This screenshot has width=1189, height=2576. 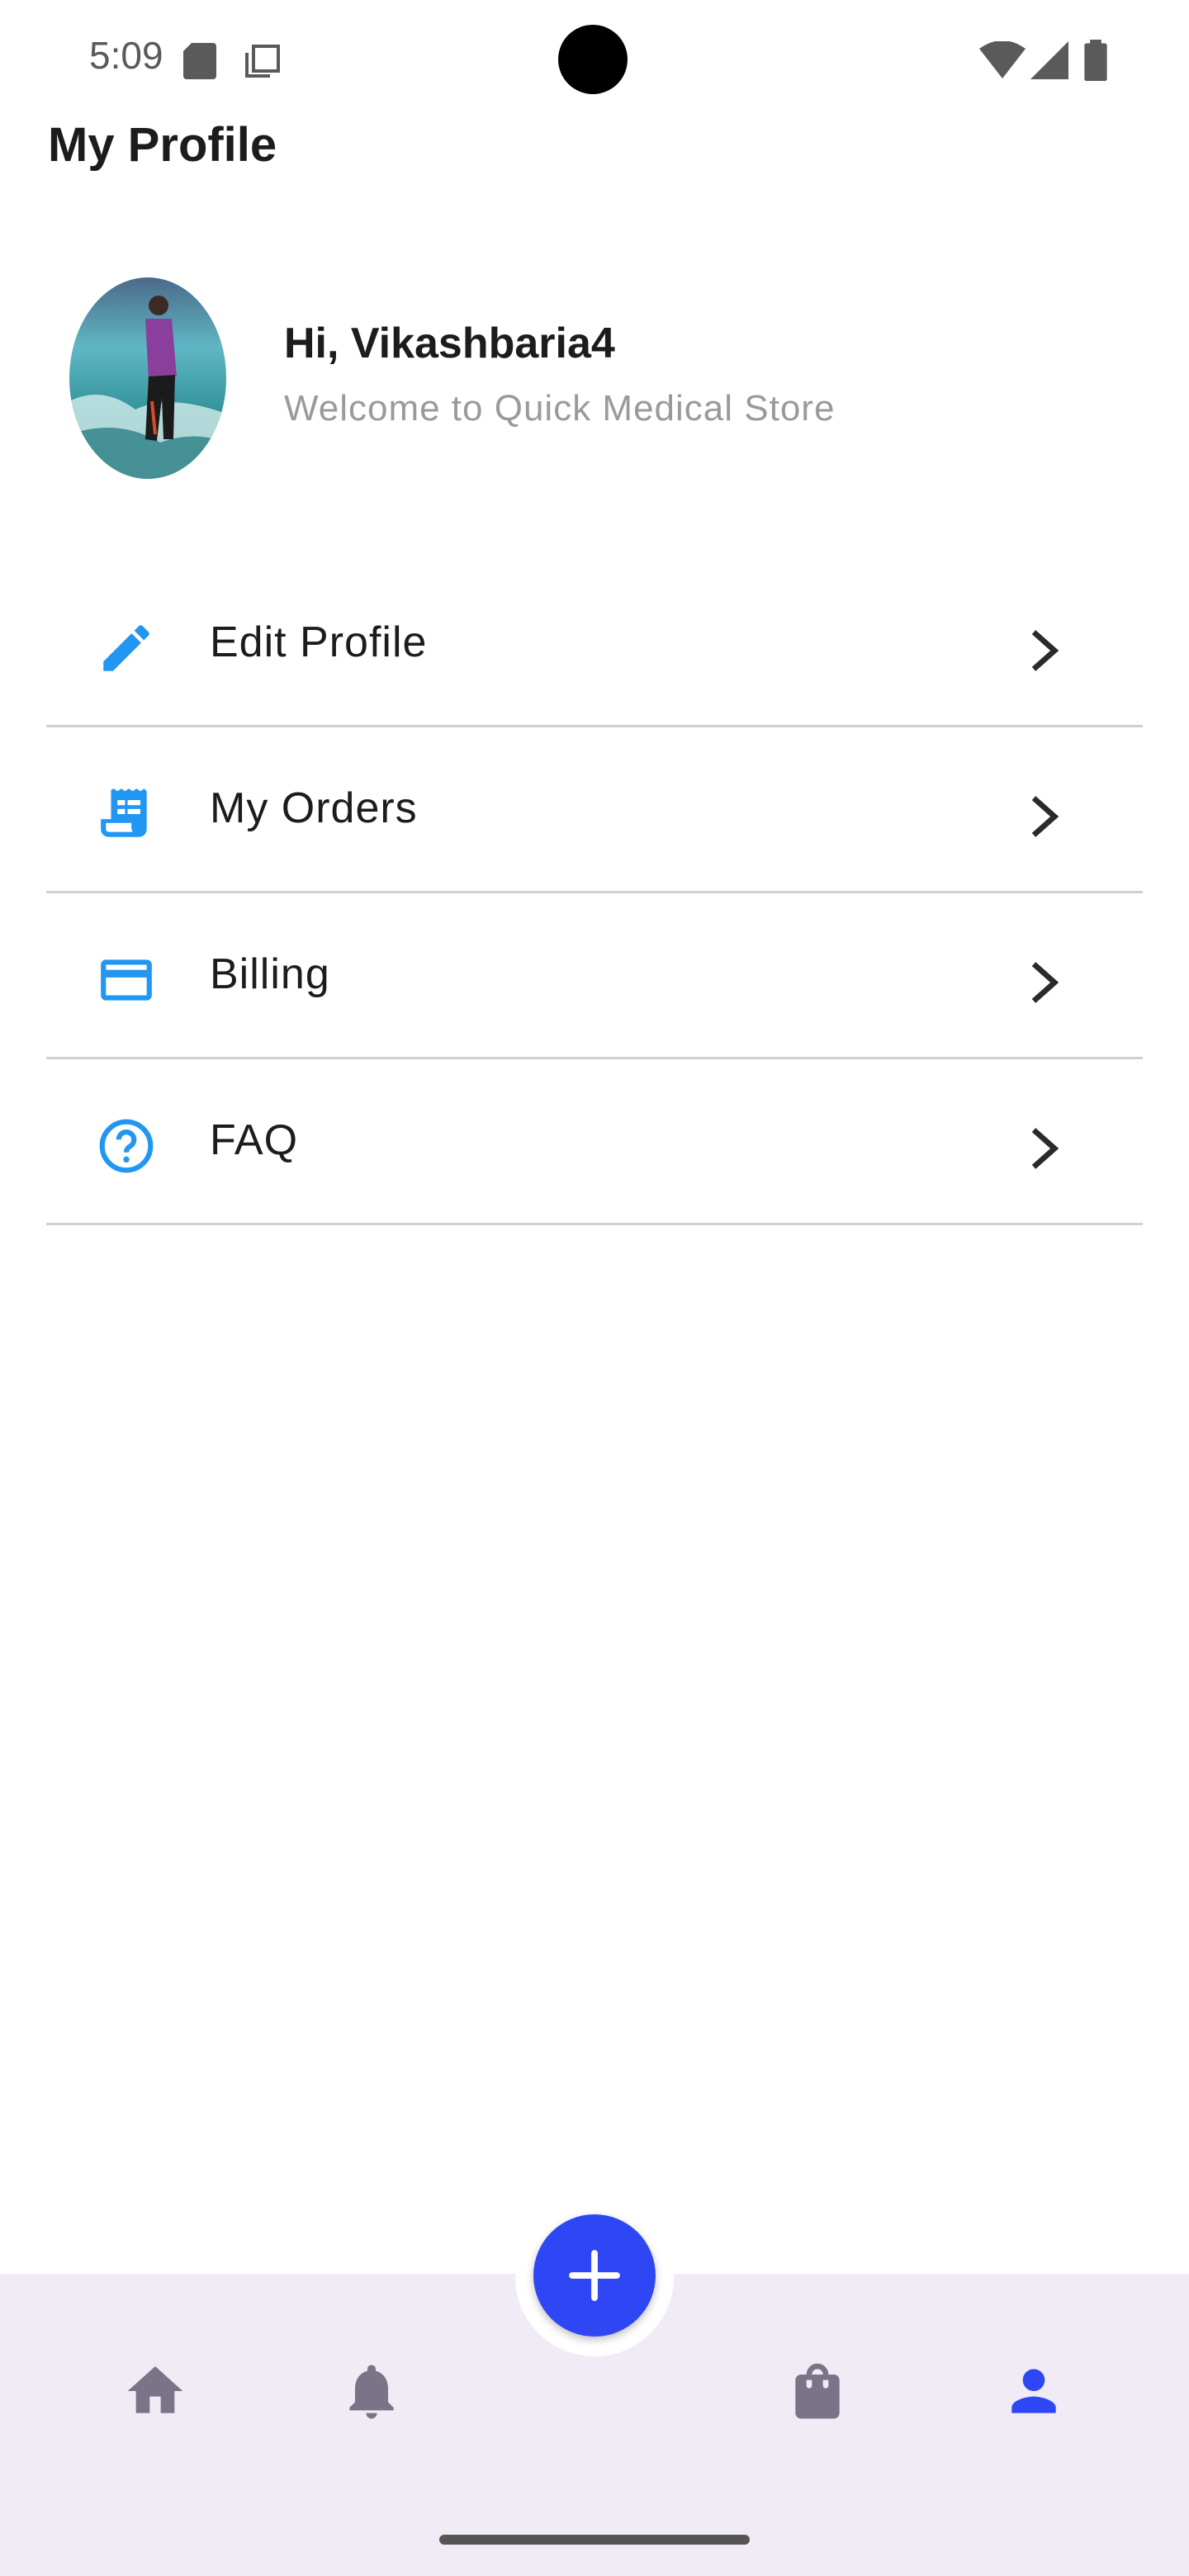 What do you see at coordinates (594, 810) in the screenshot?
I see `menu-item-my-orders: My Orders` at bounding box center [594, 810].